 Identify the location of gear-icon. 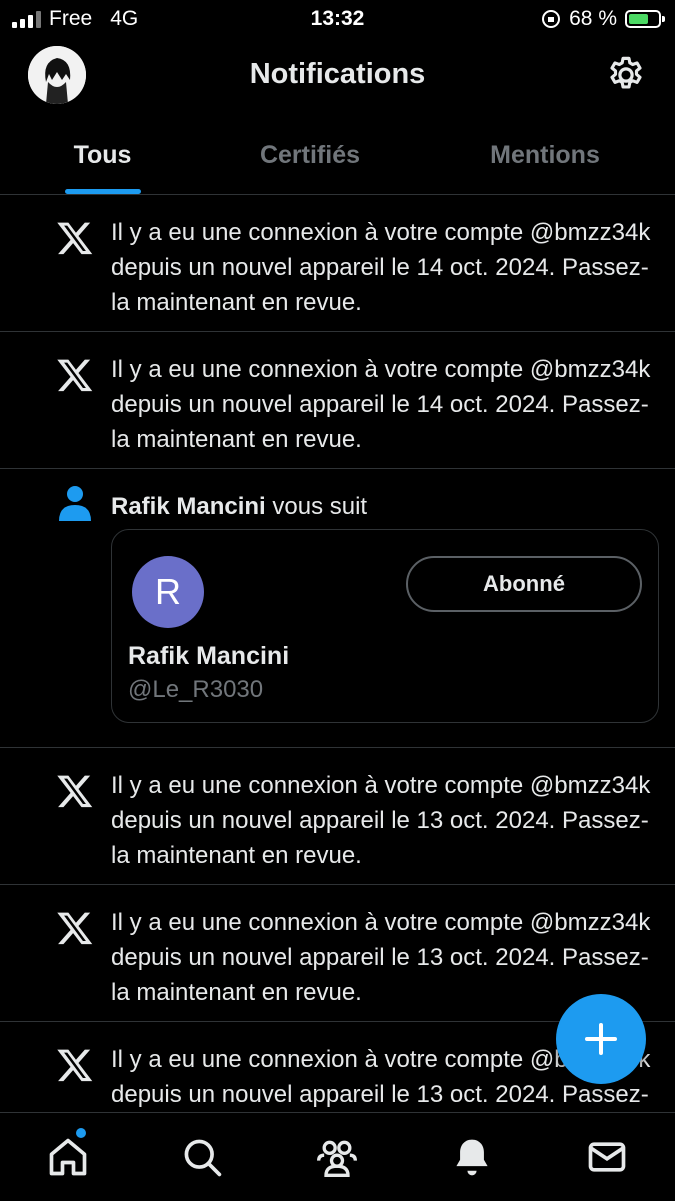
(626, 75).